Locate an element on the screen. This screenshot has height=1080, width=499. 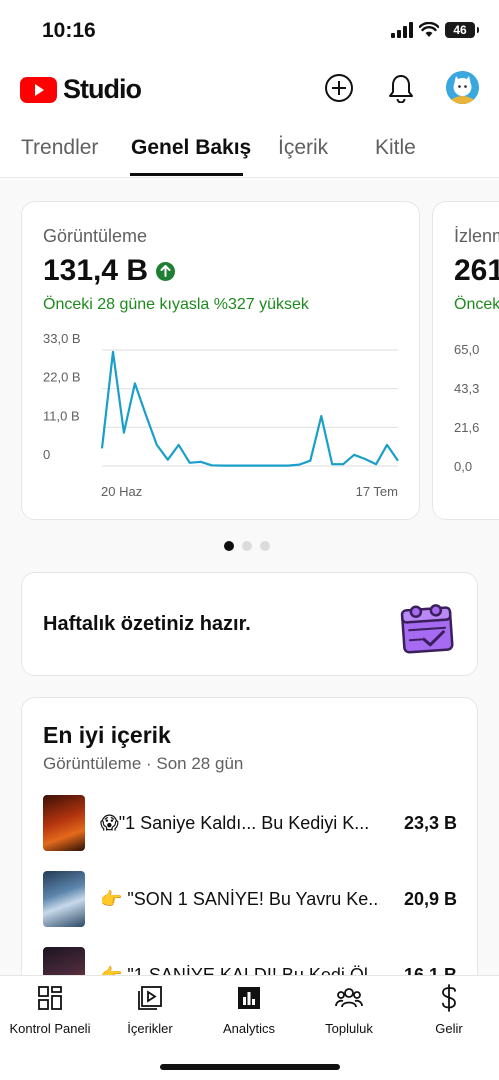
carousel-indicator is located at coordinates (247, 546).